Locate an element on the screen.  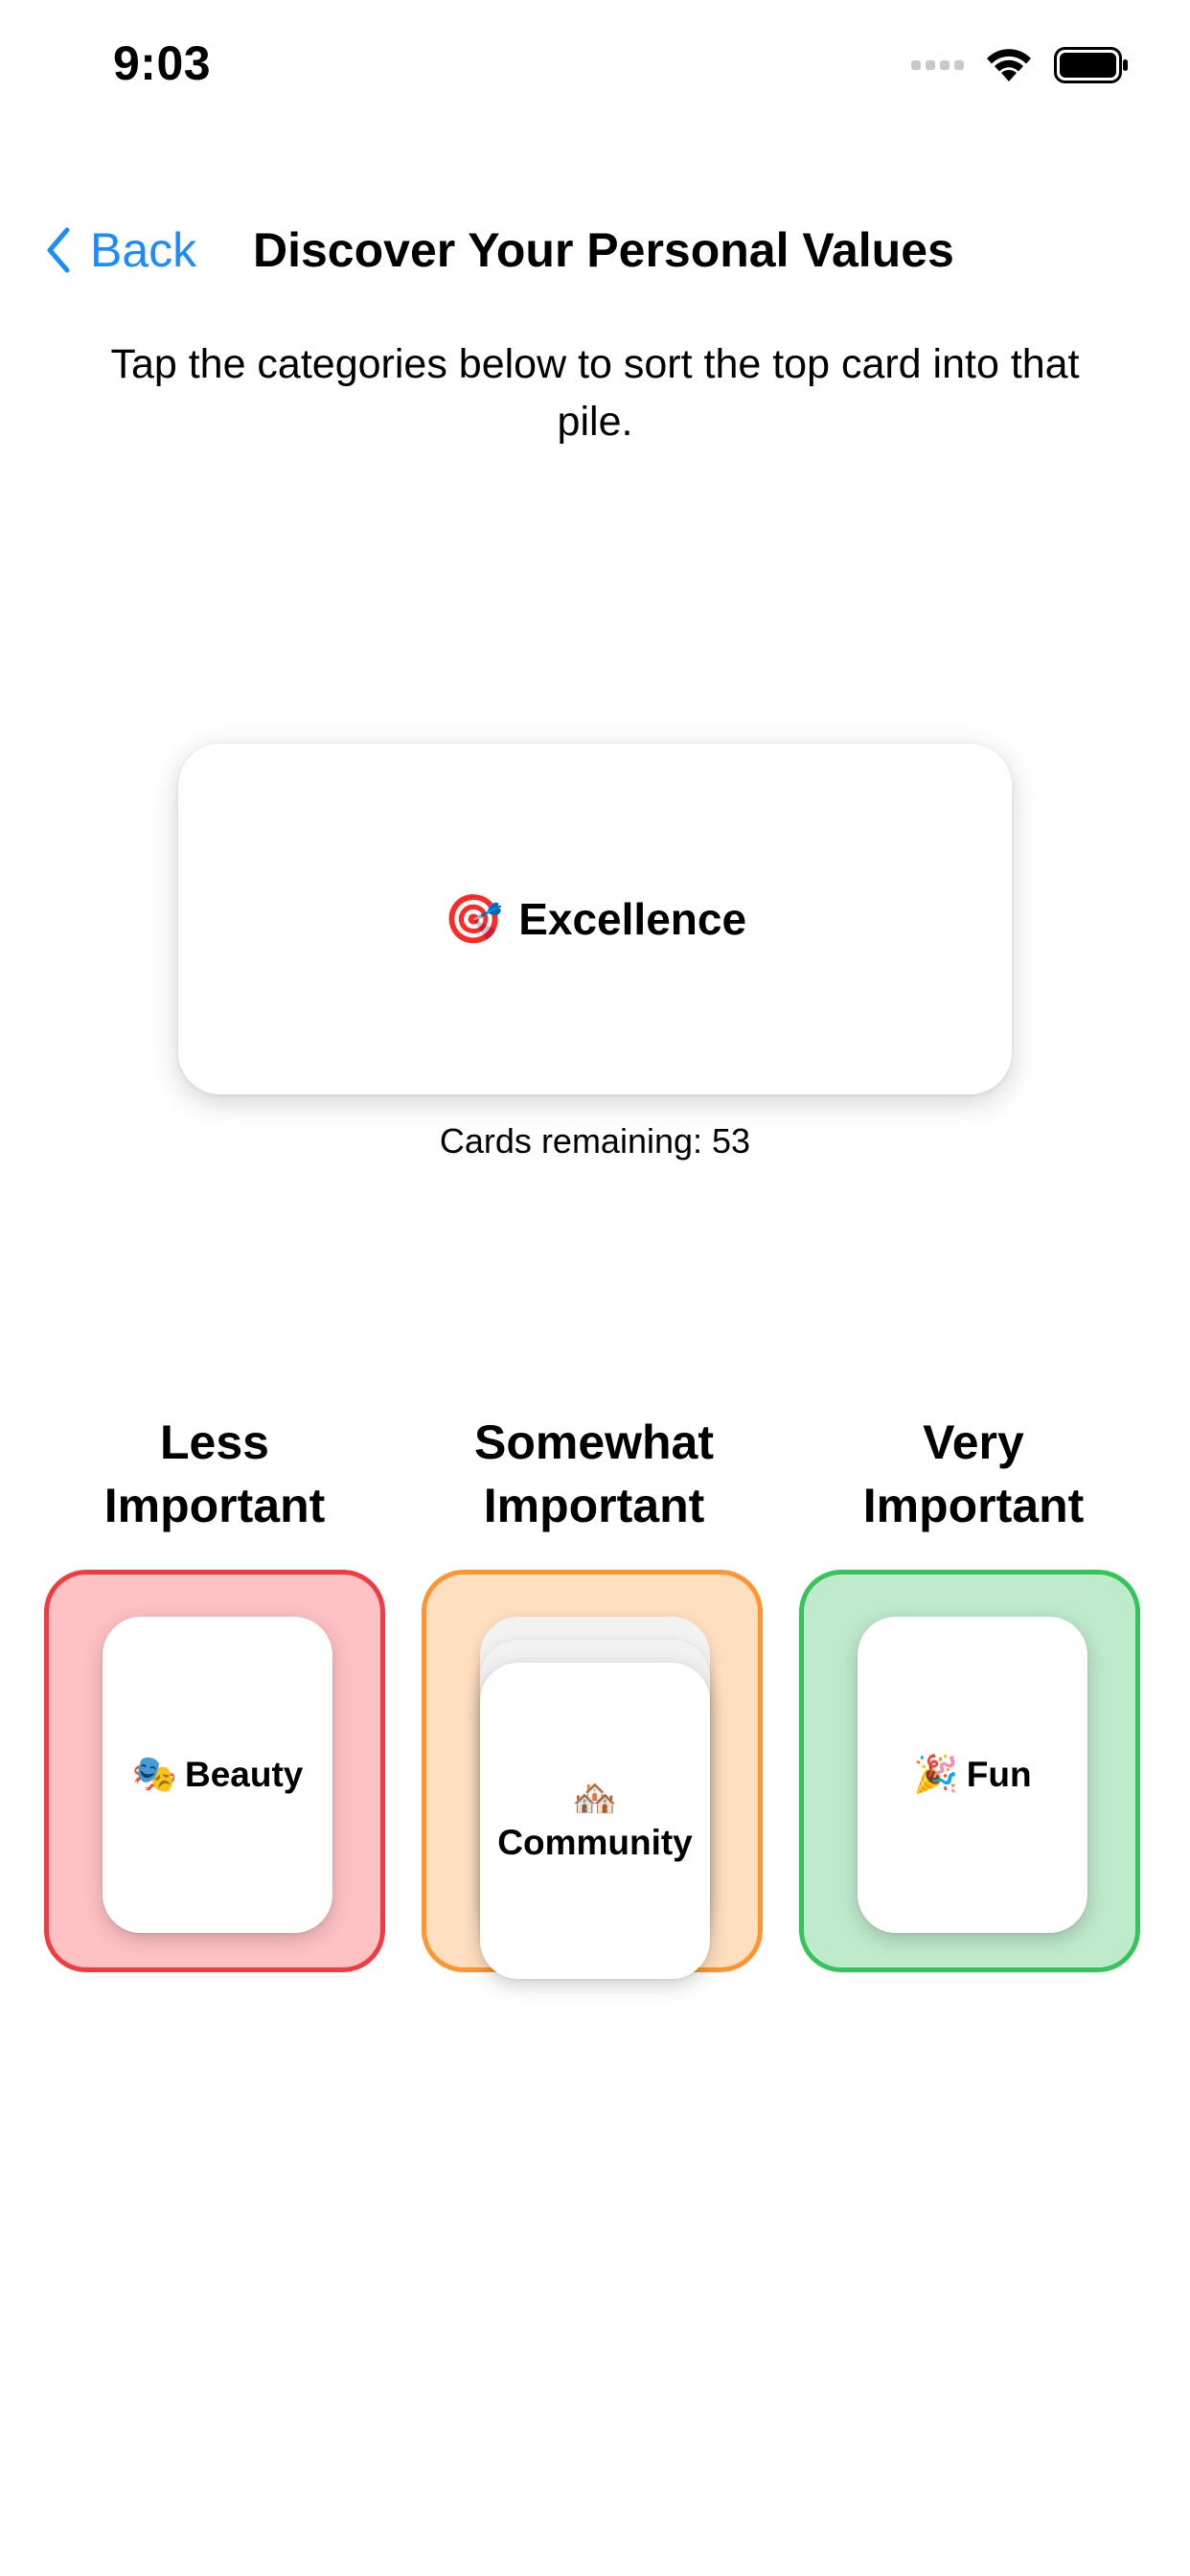
pile-less-important: 🎭 Beauty is located at coordinates (214, 1771).